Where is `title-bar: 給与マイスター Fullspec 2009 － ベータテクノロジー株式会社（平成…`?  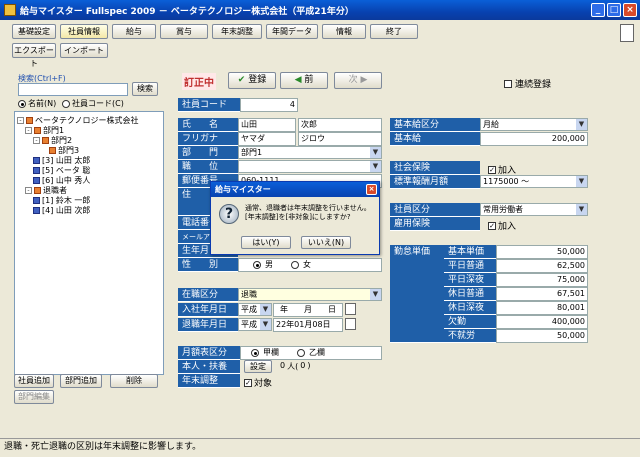 title-bar: 給与マイスター Fullspec 2009 － ベータテクノロジー株式会社（平成… is located at coordinates (320, 10).